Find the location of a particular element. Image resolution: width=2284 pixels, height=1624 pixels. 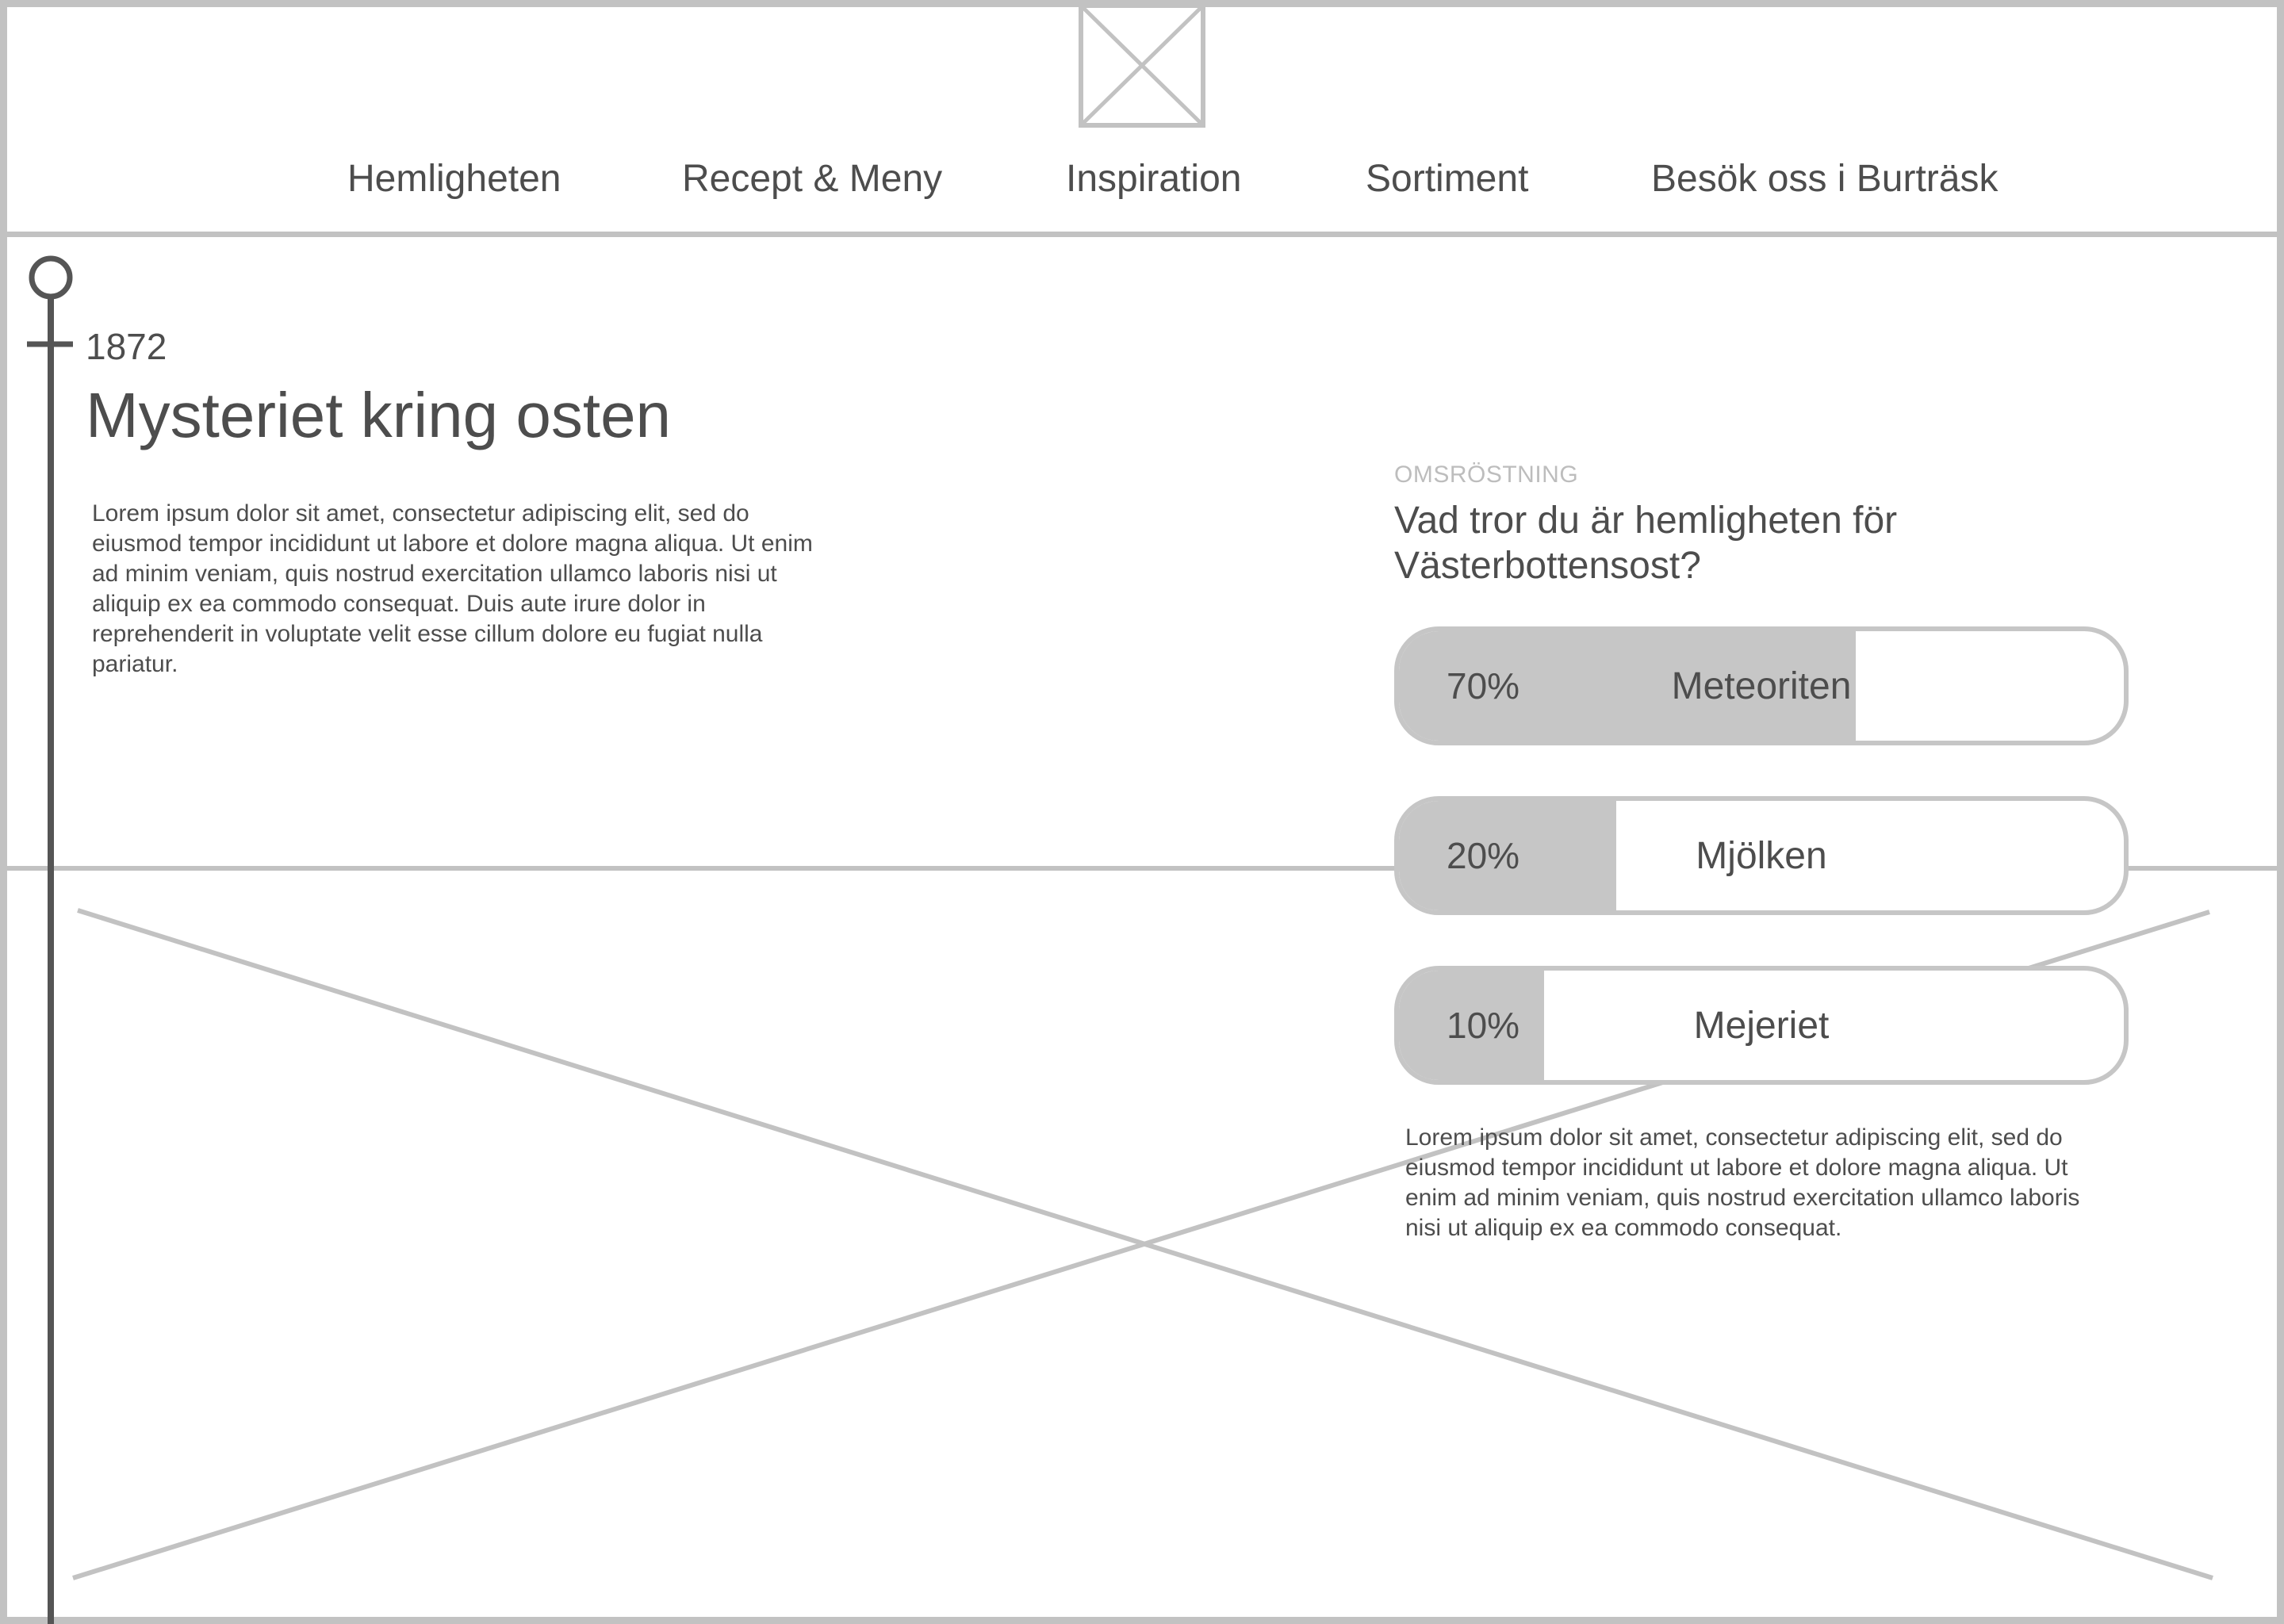

logo-placeholder-icon is located at coordinates (1142, 65).